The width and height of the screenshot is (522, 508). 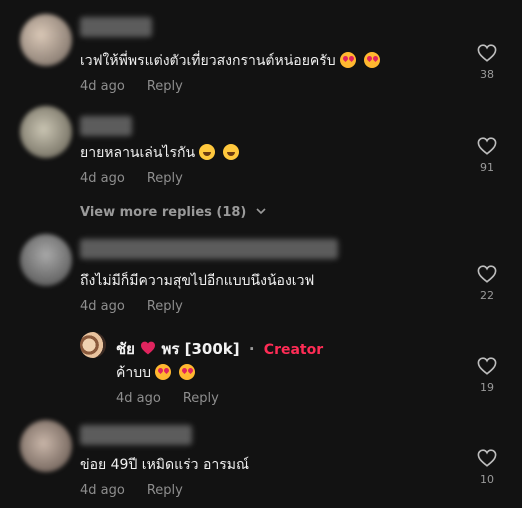 What do you see at coordinates (293, 350) in the screenshot?
I see `creator-badge: Creator` at bounding box center [293, 350].